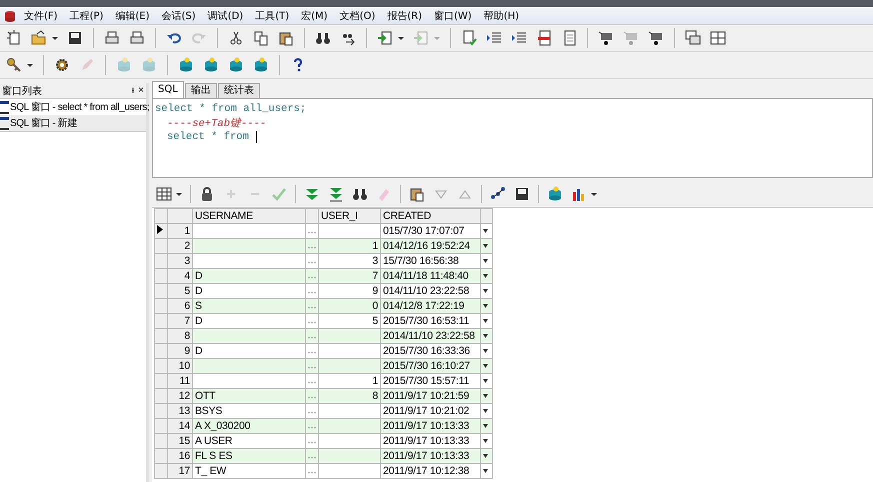 The height and width of the screenshot is (482, 873). What do you see at coordinates (168, 89) in the screenshot?
I see `tab: SQL` at bounding box center [168, 89].